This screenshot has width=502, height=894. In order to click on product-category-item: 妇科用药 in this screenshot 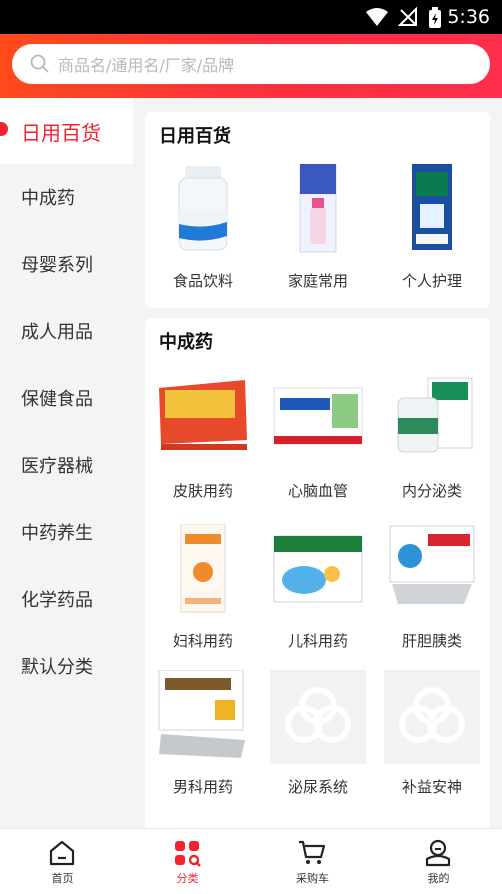, I will do `click(203, 587)`.